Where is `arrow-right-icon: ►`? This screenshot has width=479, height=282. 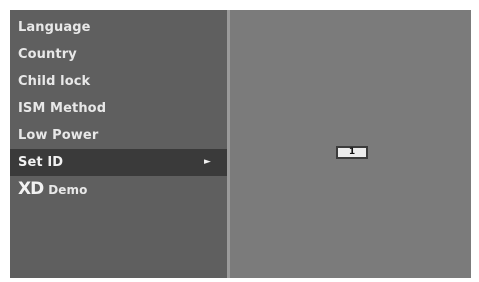
arrow-right-icon: ► is located at coordinates (208, 162).